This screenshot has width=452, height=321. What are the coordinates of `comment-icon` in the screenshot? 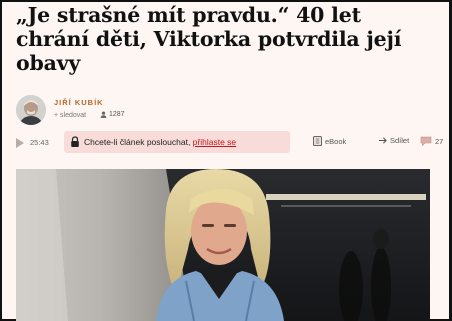 It's located at (426, 141).